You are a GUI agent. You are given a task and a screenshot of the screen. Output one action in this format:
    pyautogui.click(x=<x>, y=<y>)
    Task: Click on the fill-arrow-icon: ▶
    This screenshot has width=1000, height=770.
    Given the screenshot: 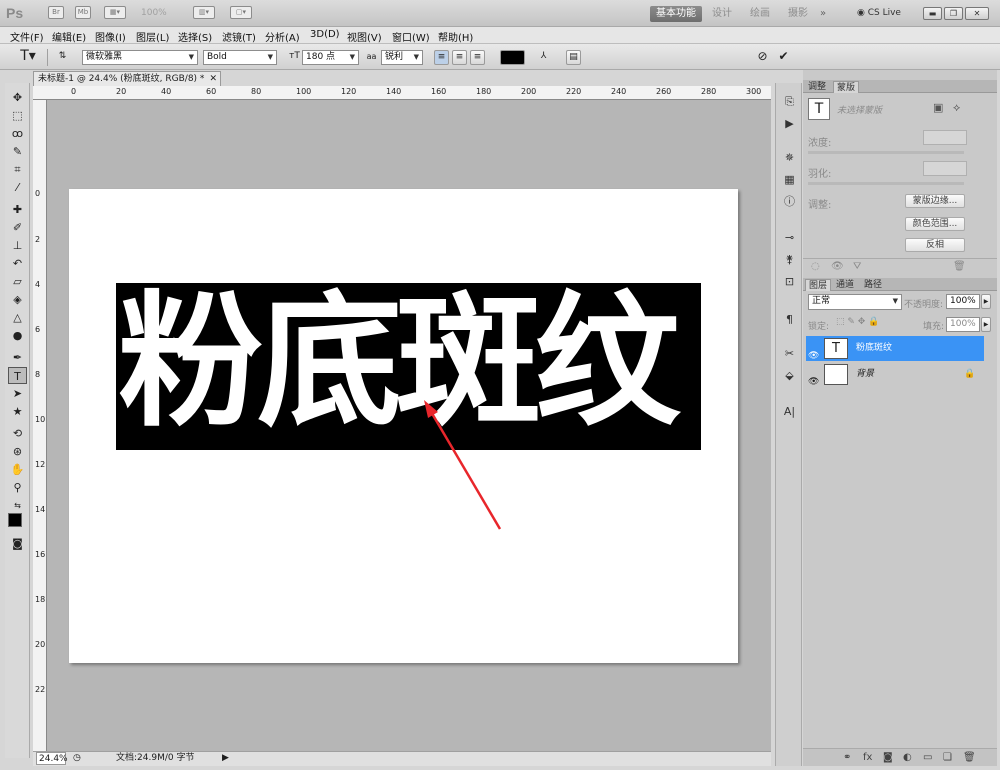 What is the action you would take?
    pyautogui.click(x=986, y=324)
    